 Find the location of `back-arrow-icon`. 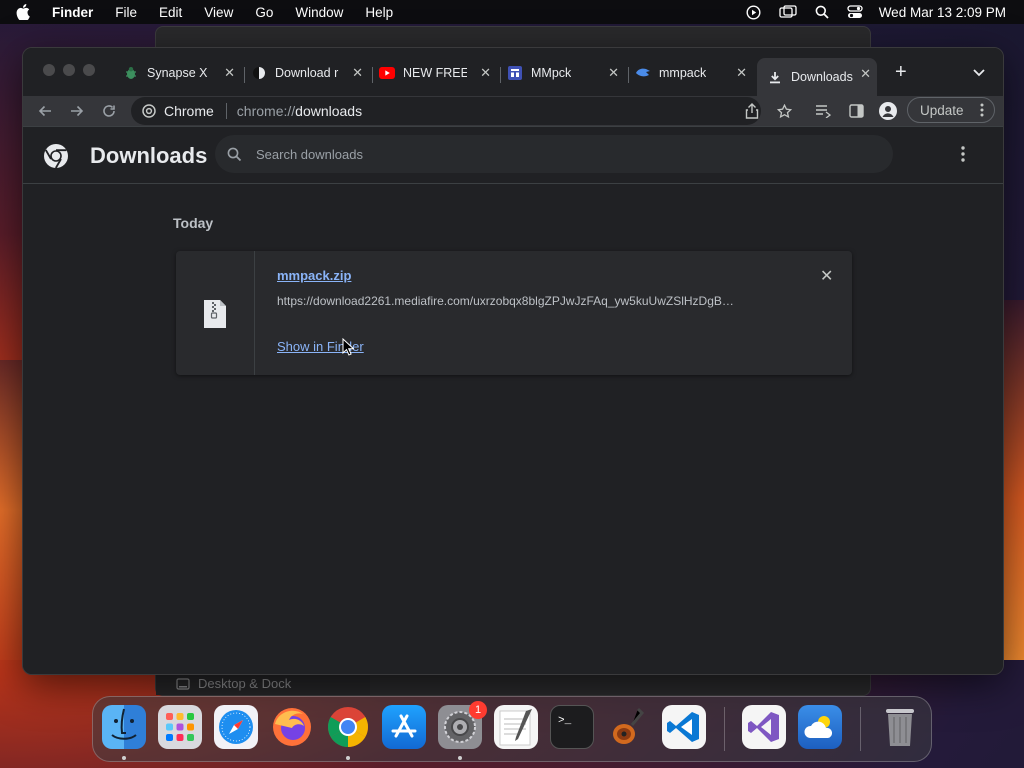

back-arrow-icon is located at coordinates (45, 111).